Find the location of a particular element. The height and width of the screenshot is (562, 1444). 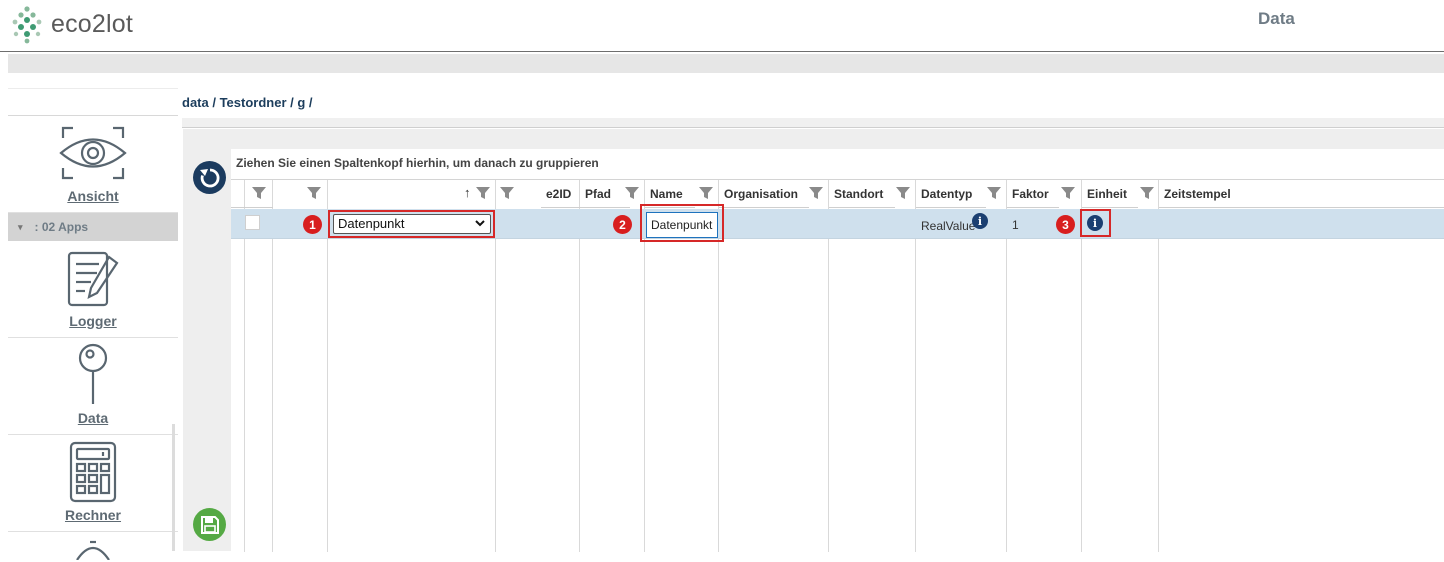

header-organisation: Organisation is located at coordinates (764, 194).